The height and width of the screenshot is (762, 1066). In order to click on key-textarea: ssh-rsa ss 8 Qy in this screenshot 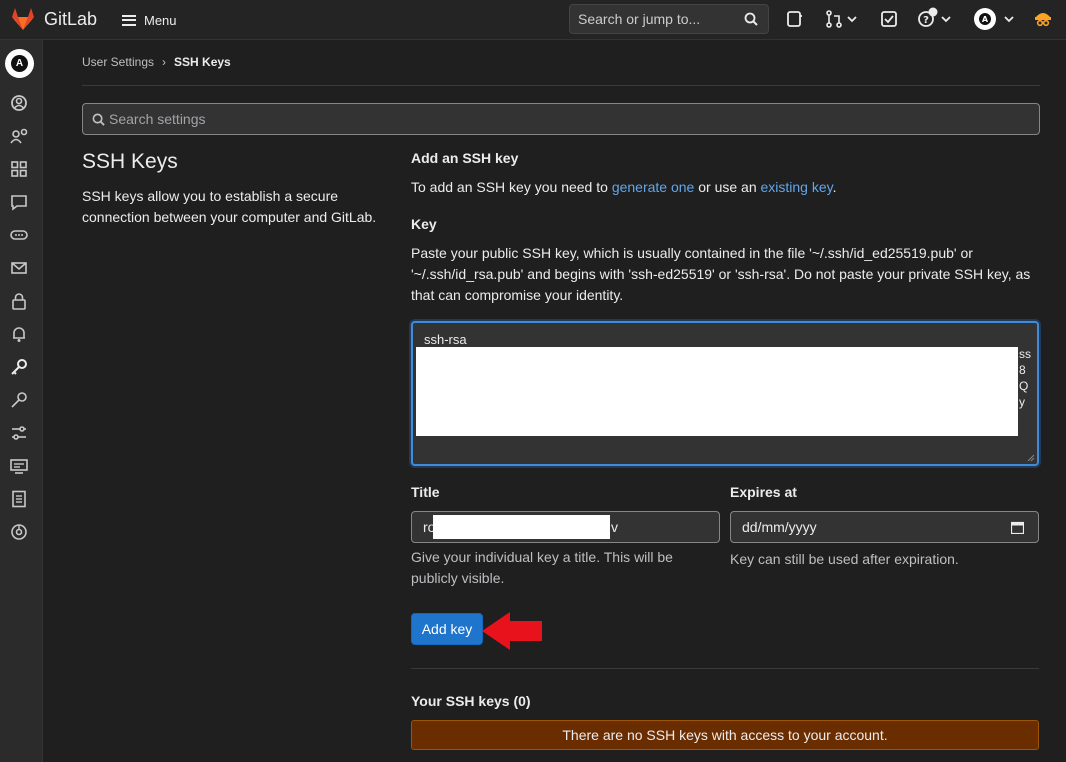, I will do `click(725, 393)`.